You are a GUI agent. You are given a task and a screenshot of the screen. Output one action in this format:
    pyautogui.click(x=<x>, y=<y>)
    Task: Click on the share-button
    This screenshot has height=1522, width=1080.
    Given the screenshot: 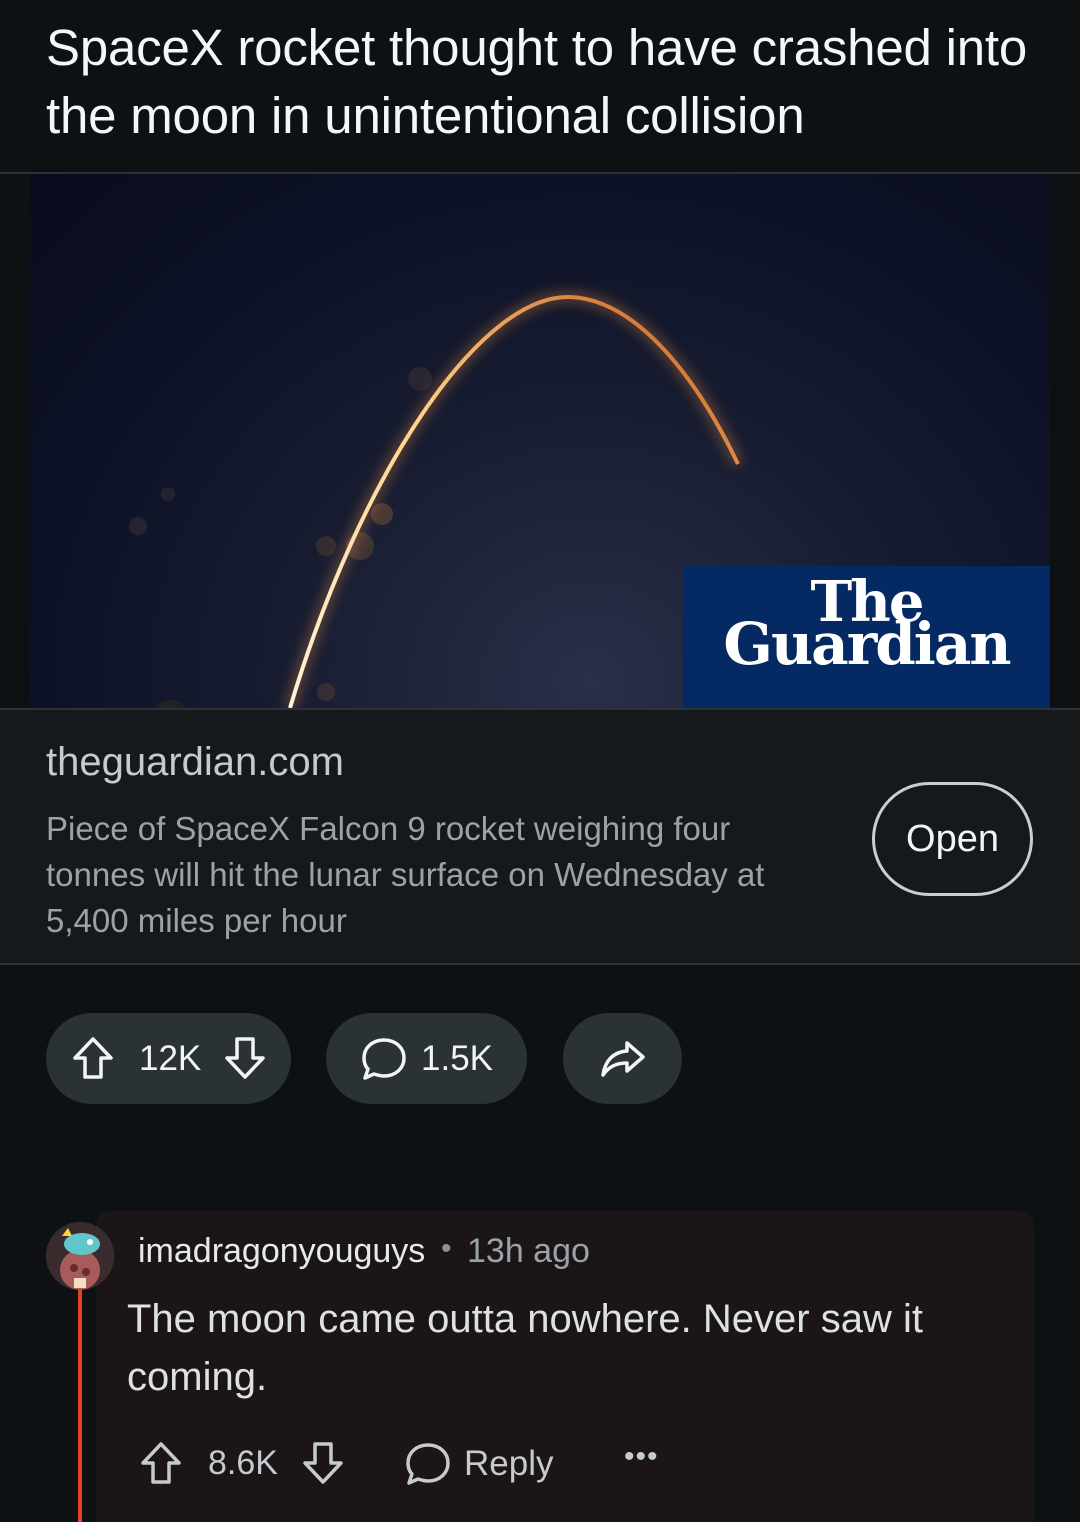 What is the action you would take?
    pyautogui.click(x=622, y=1058)
    